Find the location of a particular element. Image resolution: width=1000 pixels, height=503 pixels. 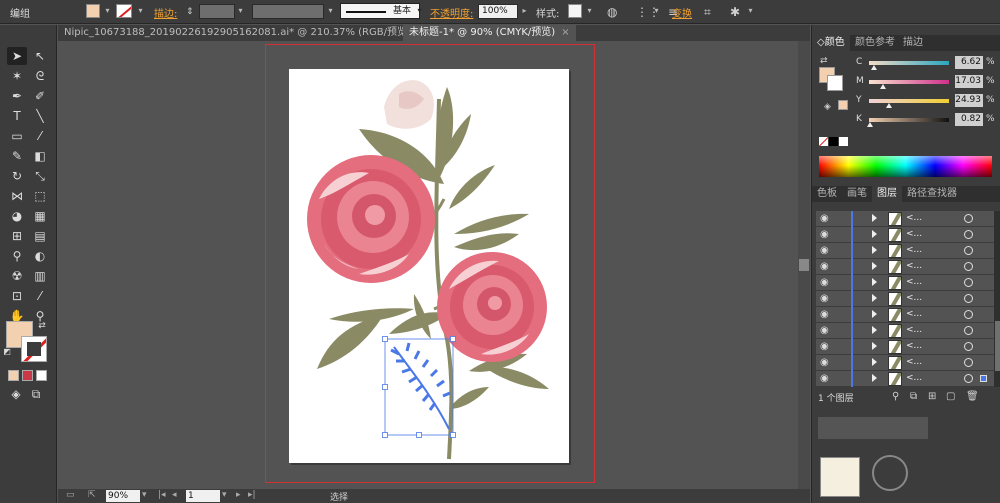

style-dropdown-icon: ▾ is located at coordinates (589, 10).